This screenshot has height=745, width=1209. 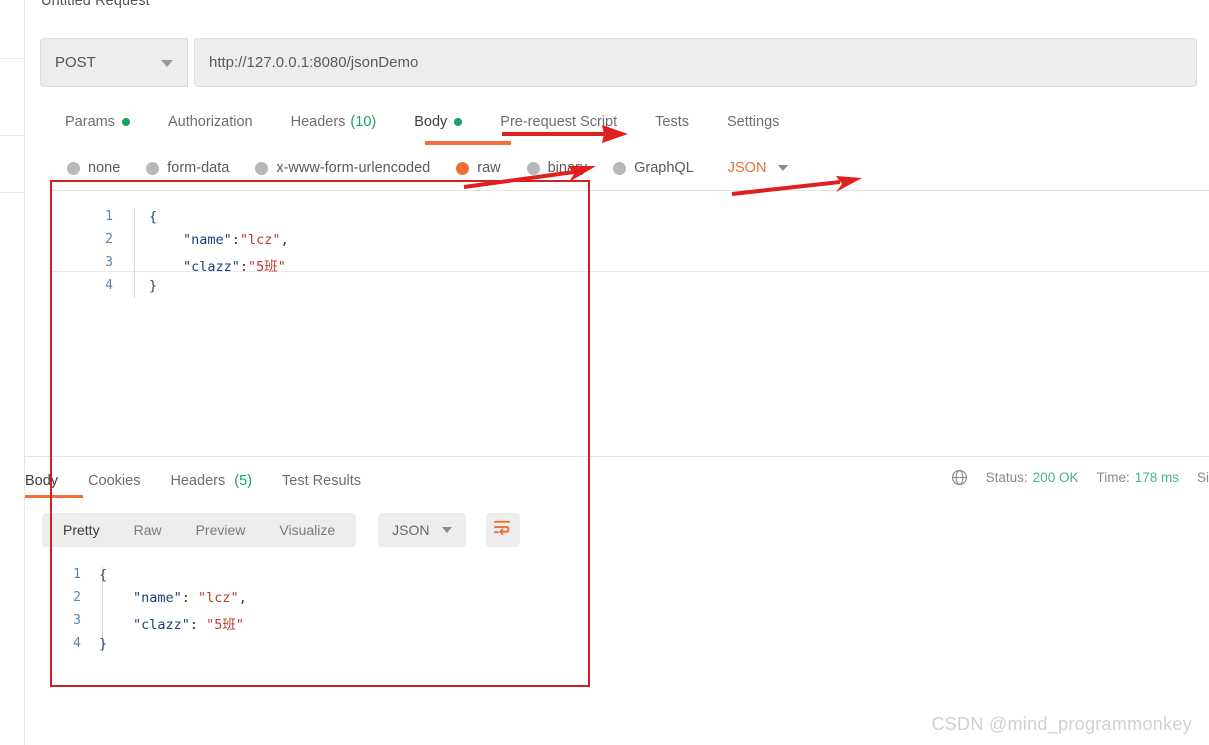 I want to click on http-method-select: POST, so click(x=114, y=62).